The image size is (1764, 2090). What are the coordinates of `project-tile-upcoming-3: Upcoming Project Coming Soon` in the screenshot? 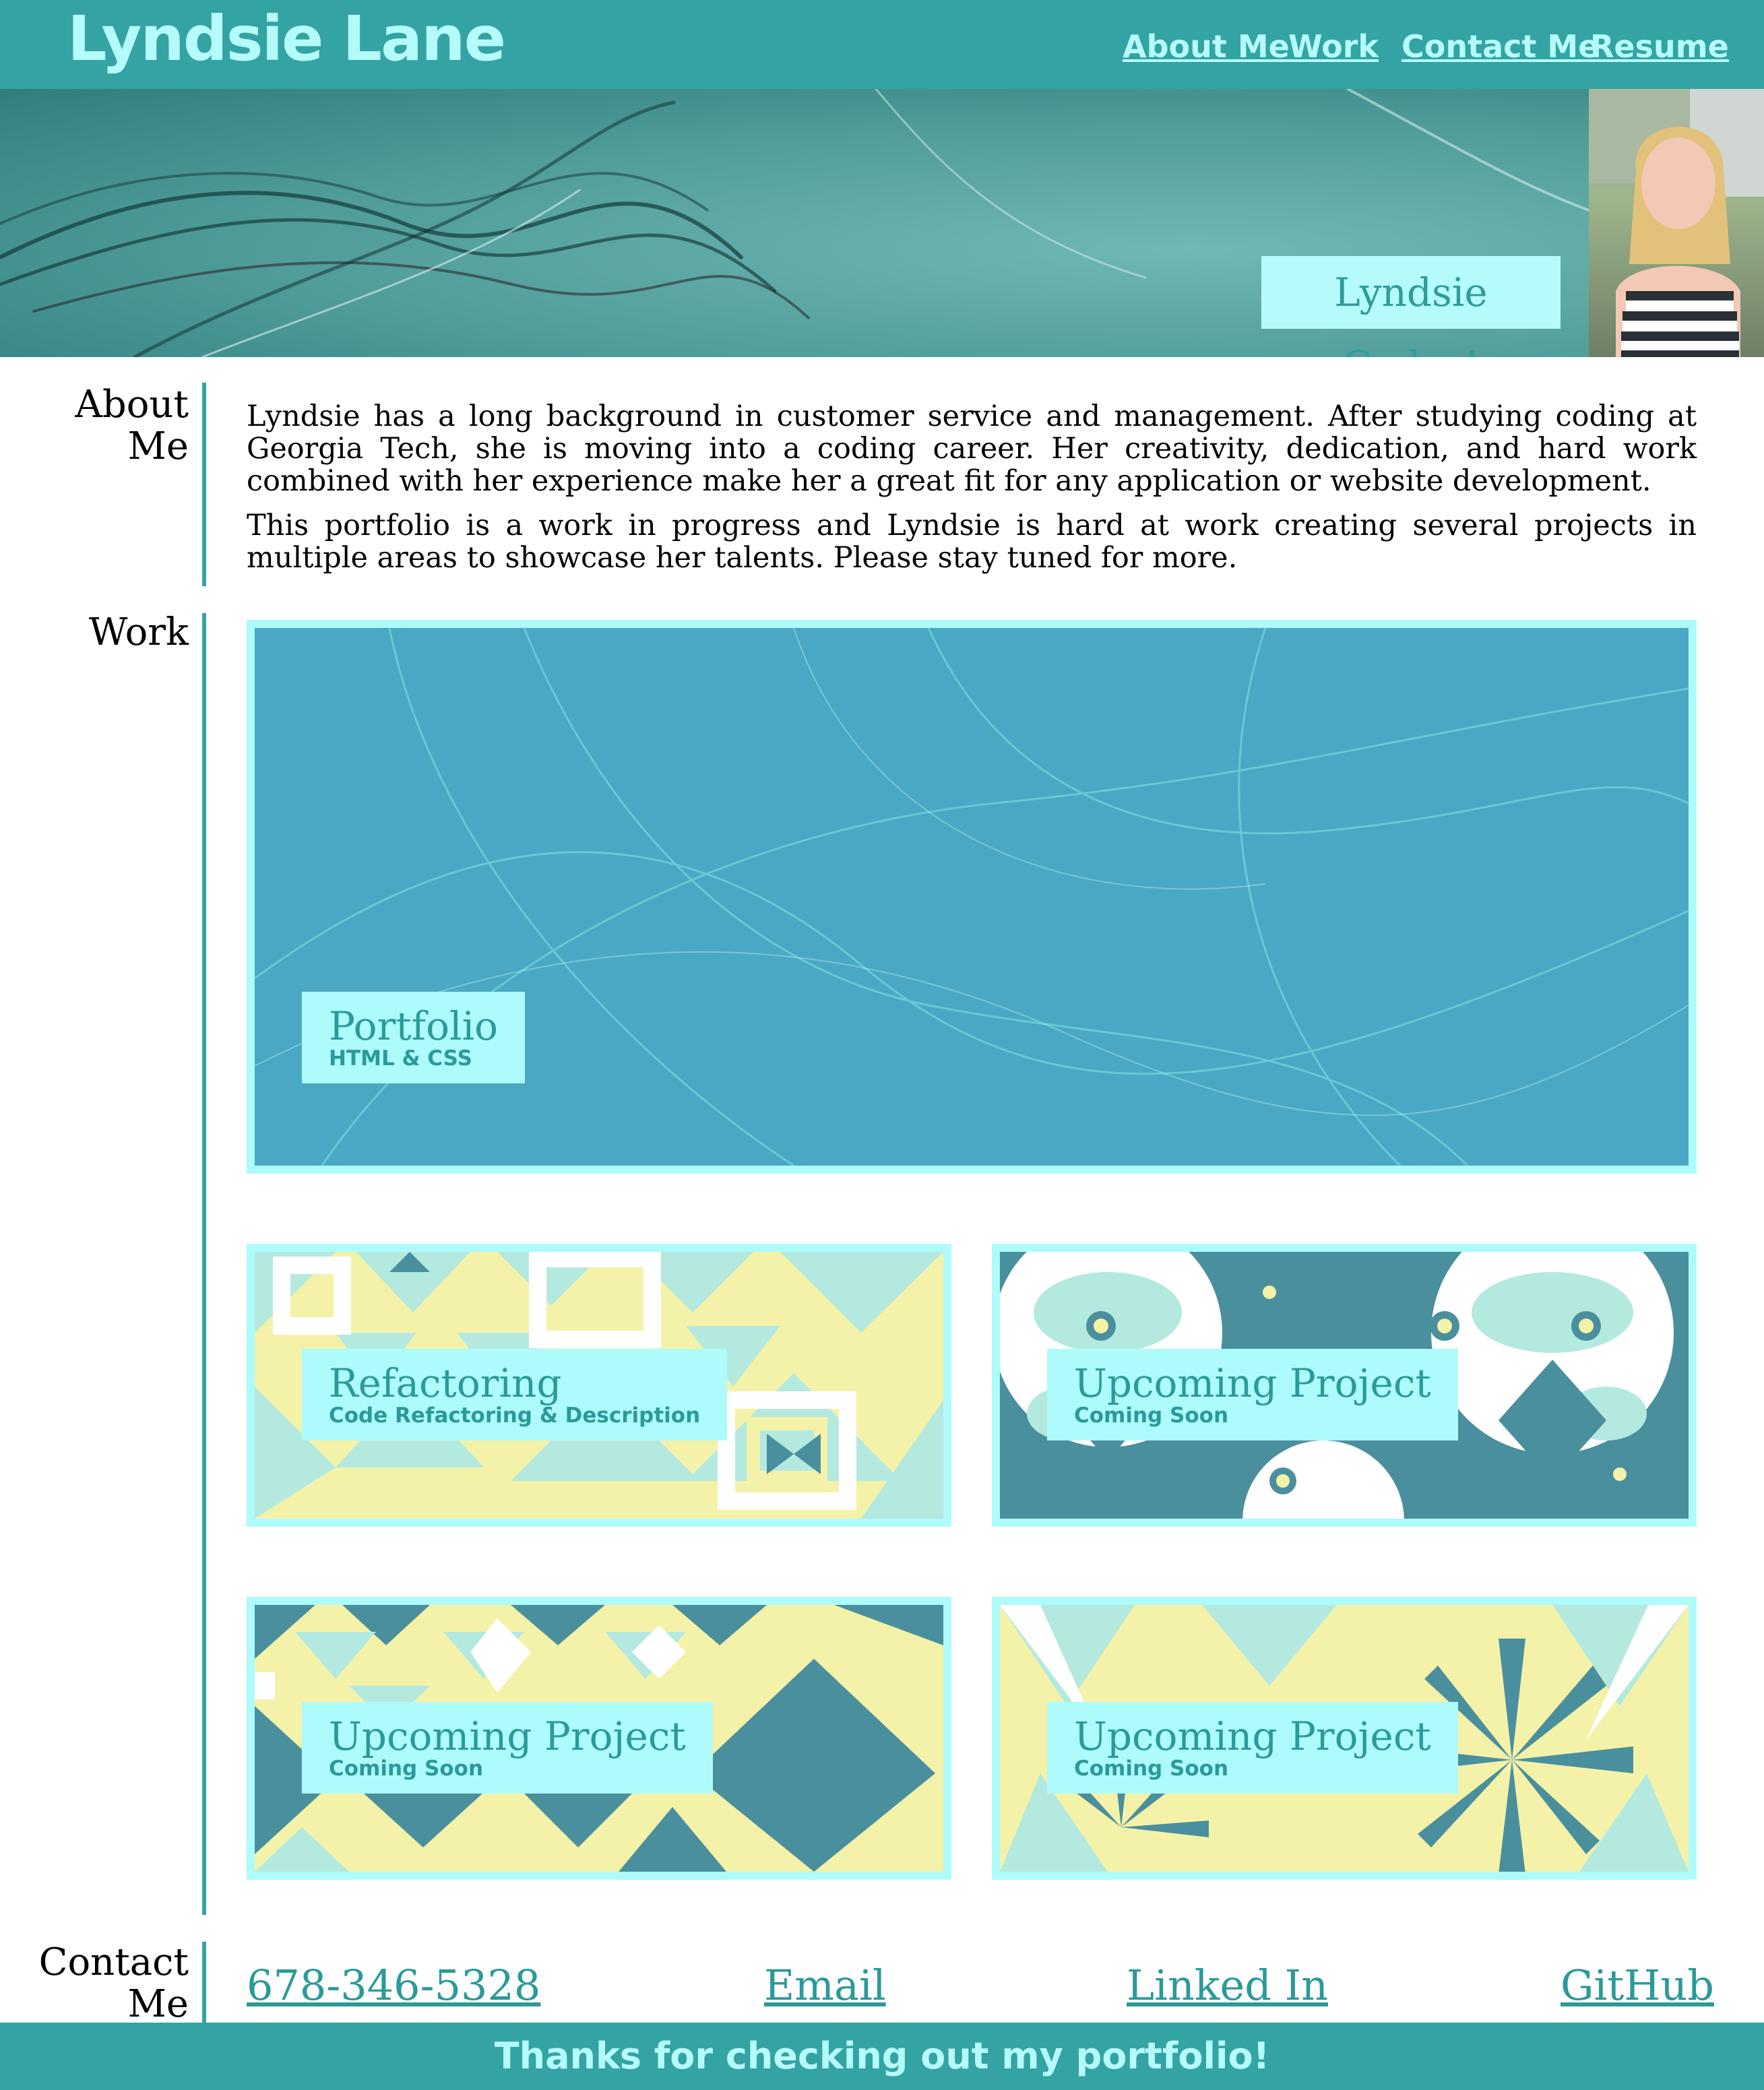 It's located at (1344, 1738).